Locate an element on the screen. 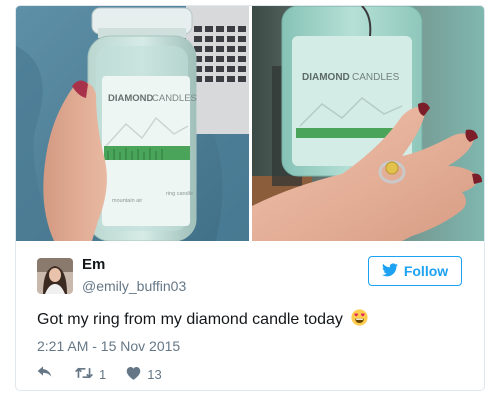 The width and height of the screenshot is (500, 401). left-label-fine-print: mountain air is located at coordinates (127, 201).